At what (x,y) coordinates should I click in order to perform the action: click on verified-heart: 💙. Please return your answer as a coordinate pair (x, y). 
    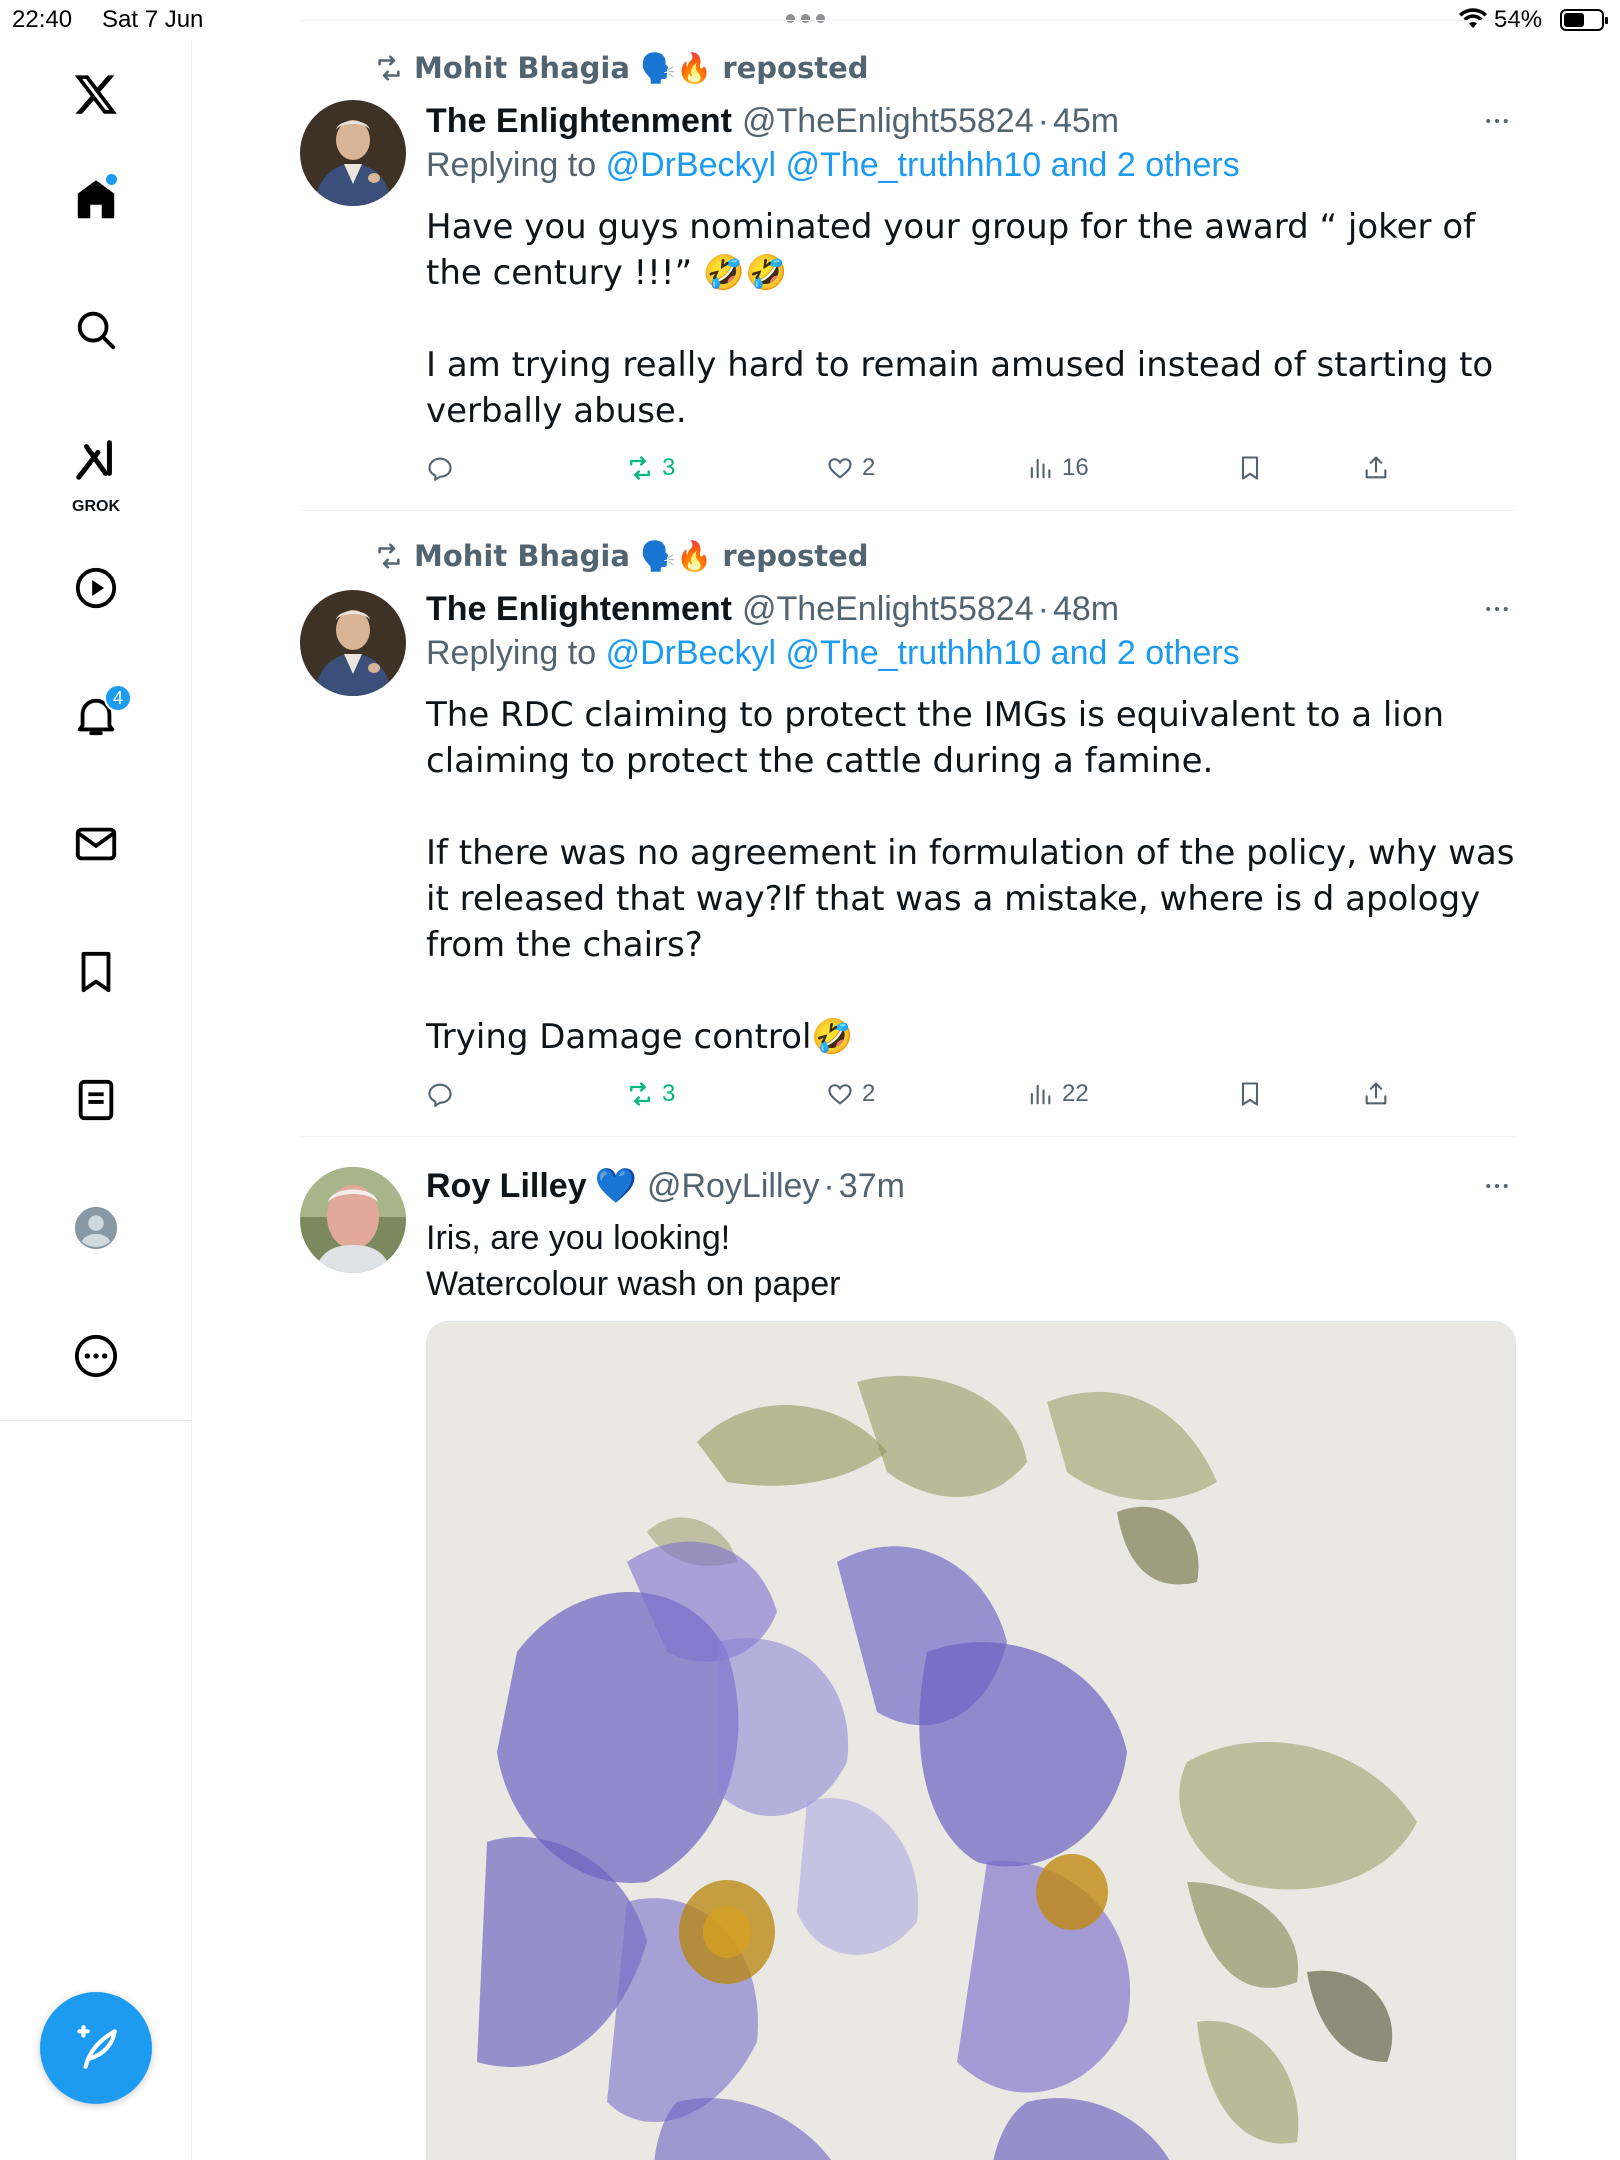
    Looking at the image, I should click on (615, 1186).